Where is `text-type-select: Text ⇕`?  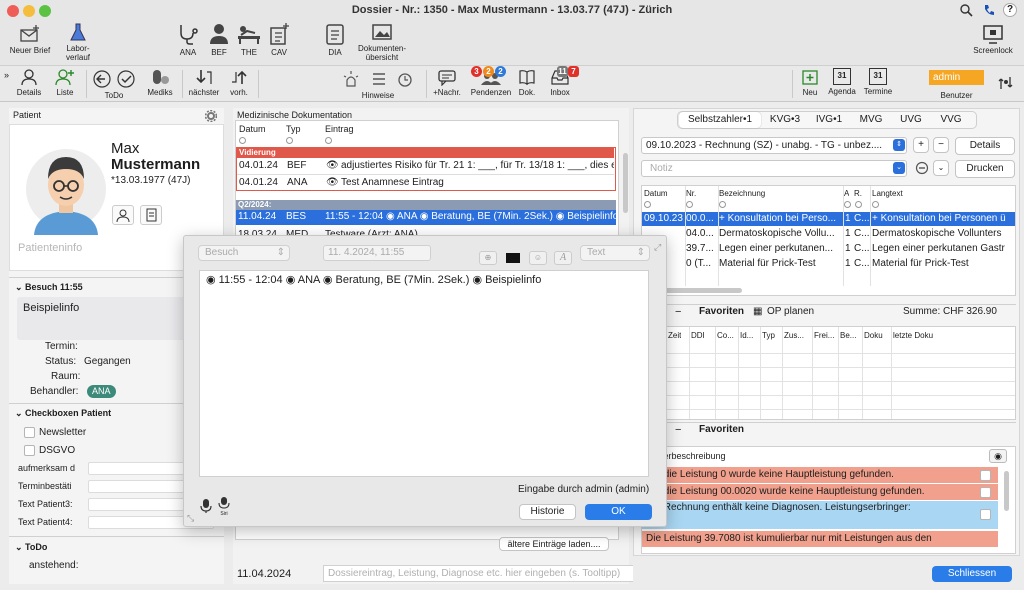
text-type-select: Text ⇕ is located at coordinates (615, 253).